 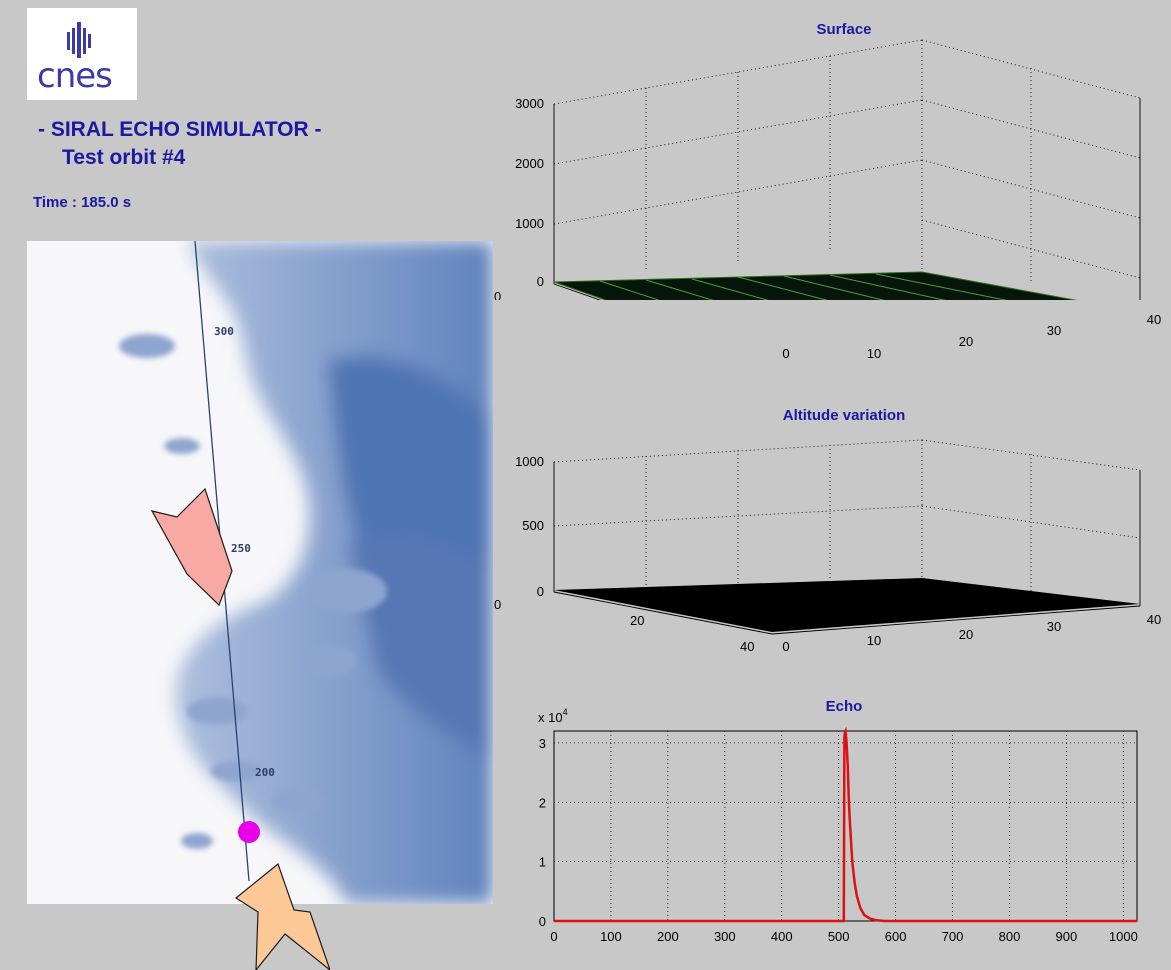 I want to click on pointer-arrow-orange, so click(x=282, y=916).